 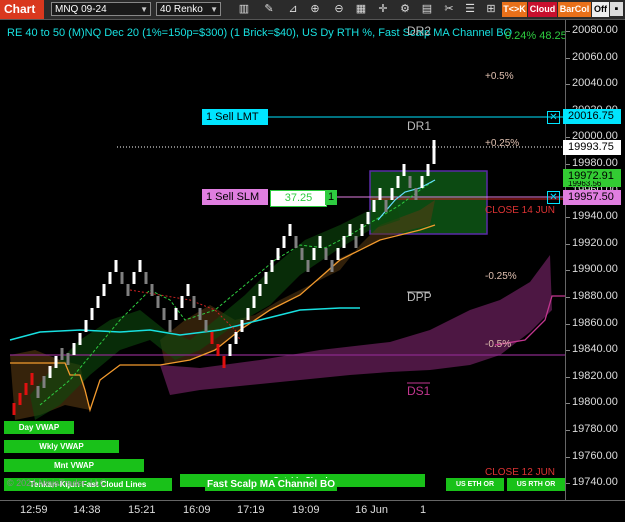 I want to click on day-vwap-button: Day VWAP, so click(x=39, y=427).